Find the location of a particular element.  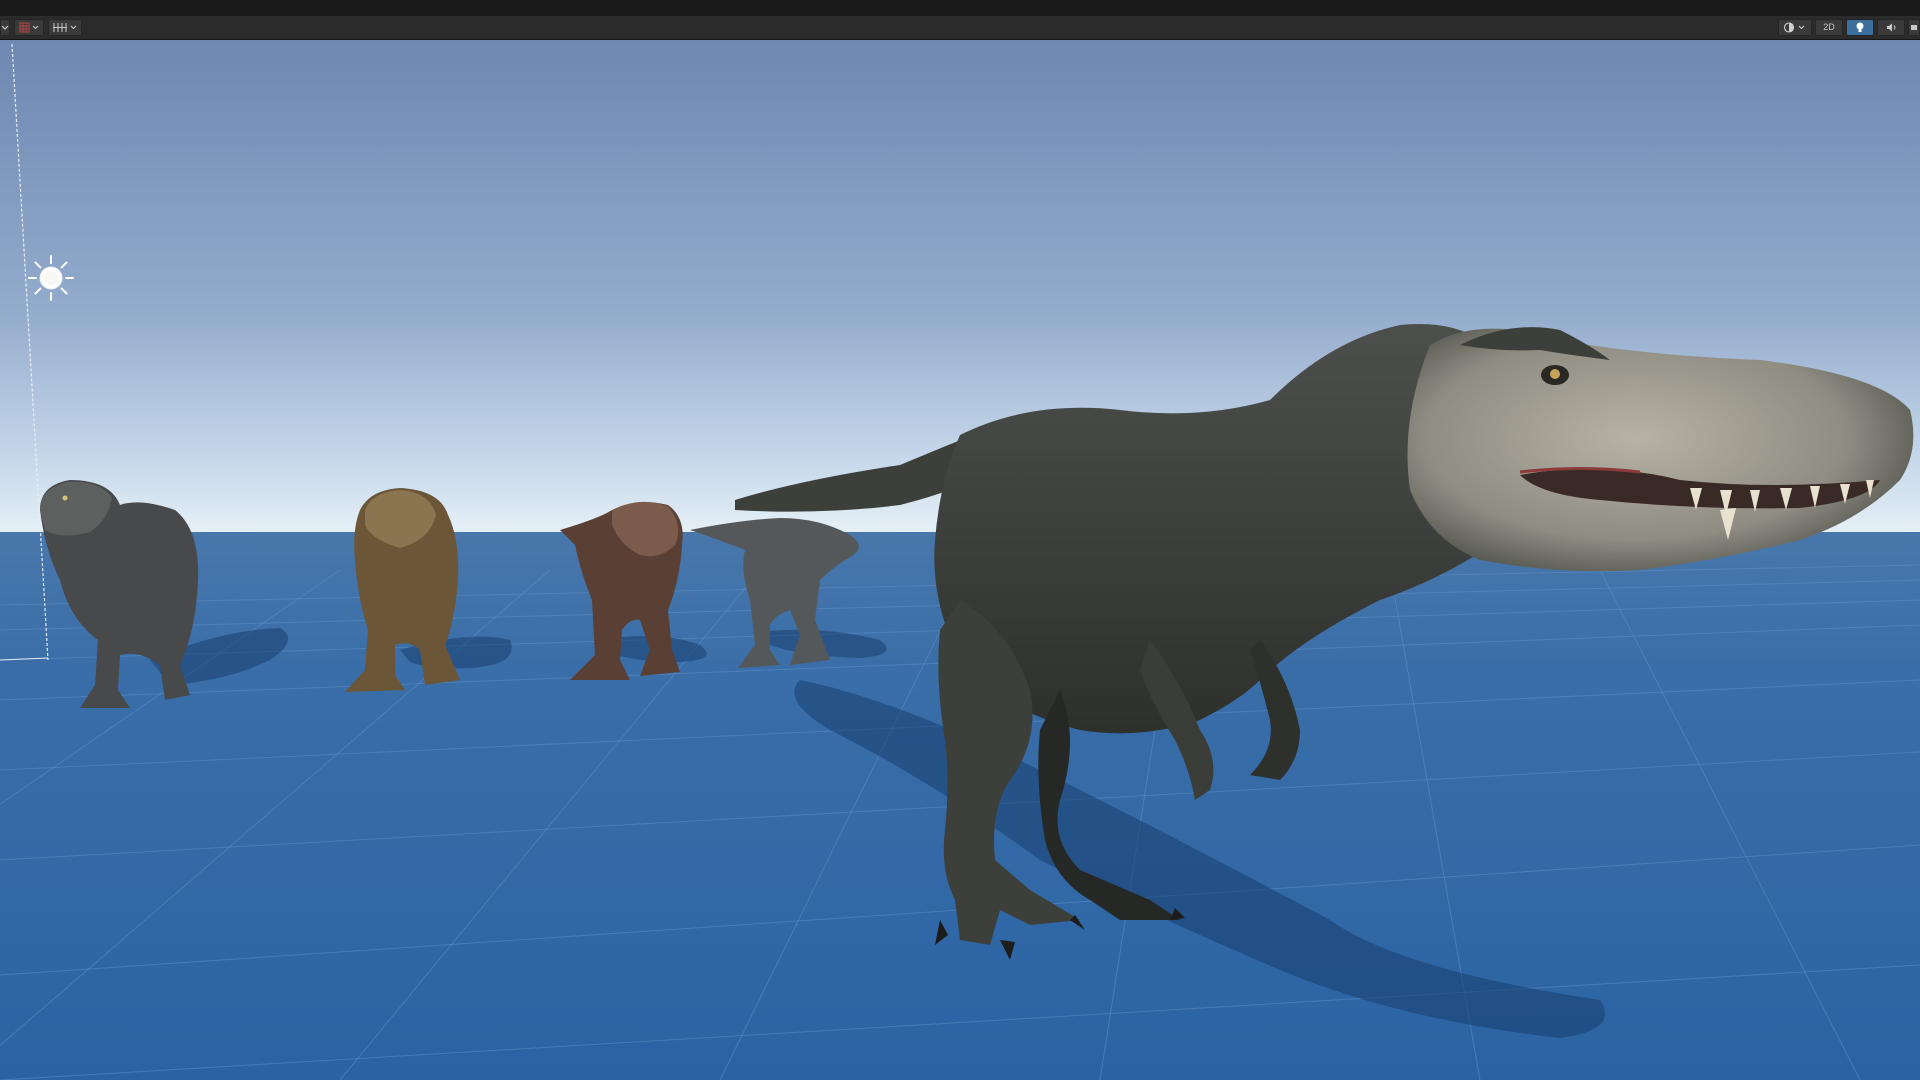

grid-icon is located at coordinates (29, 27).